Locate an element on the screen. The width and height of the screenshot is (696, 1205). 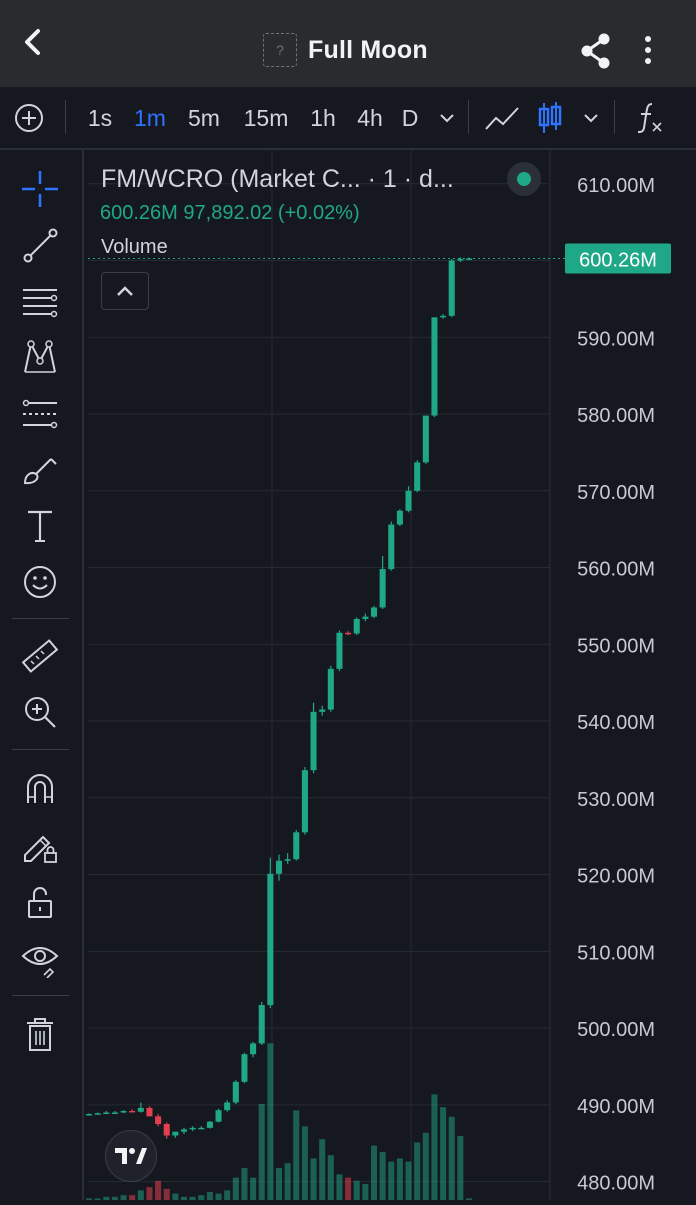
trash-icon is located at coordinates (40, 1034).